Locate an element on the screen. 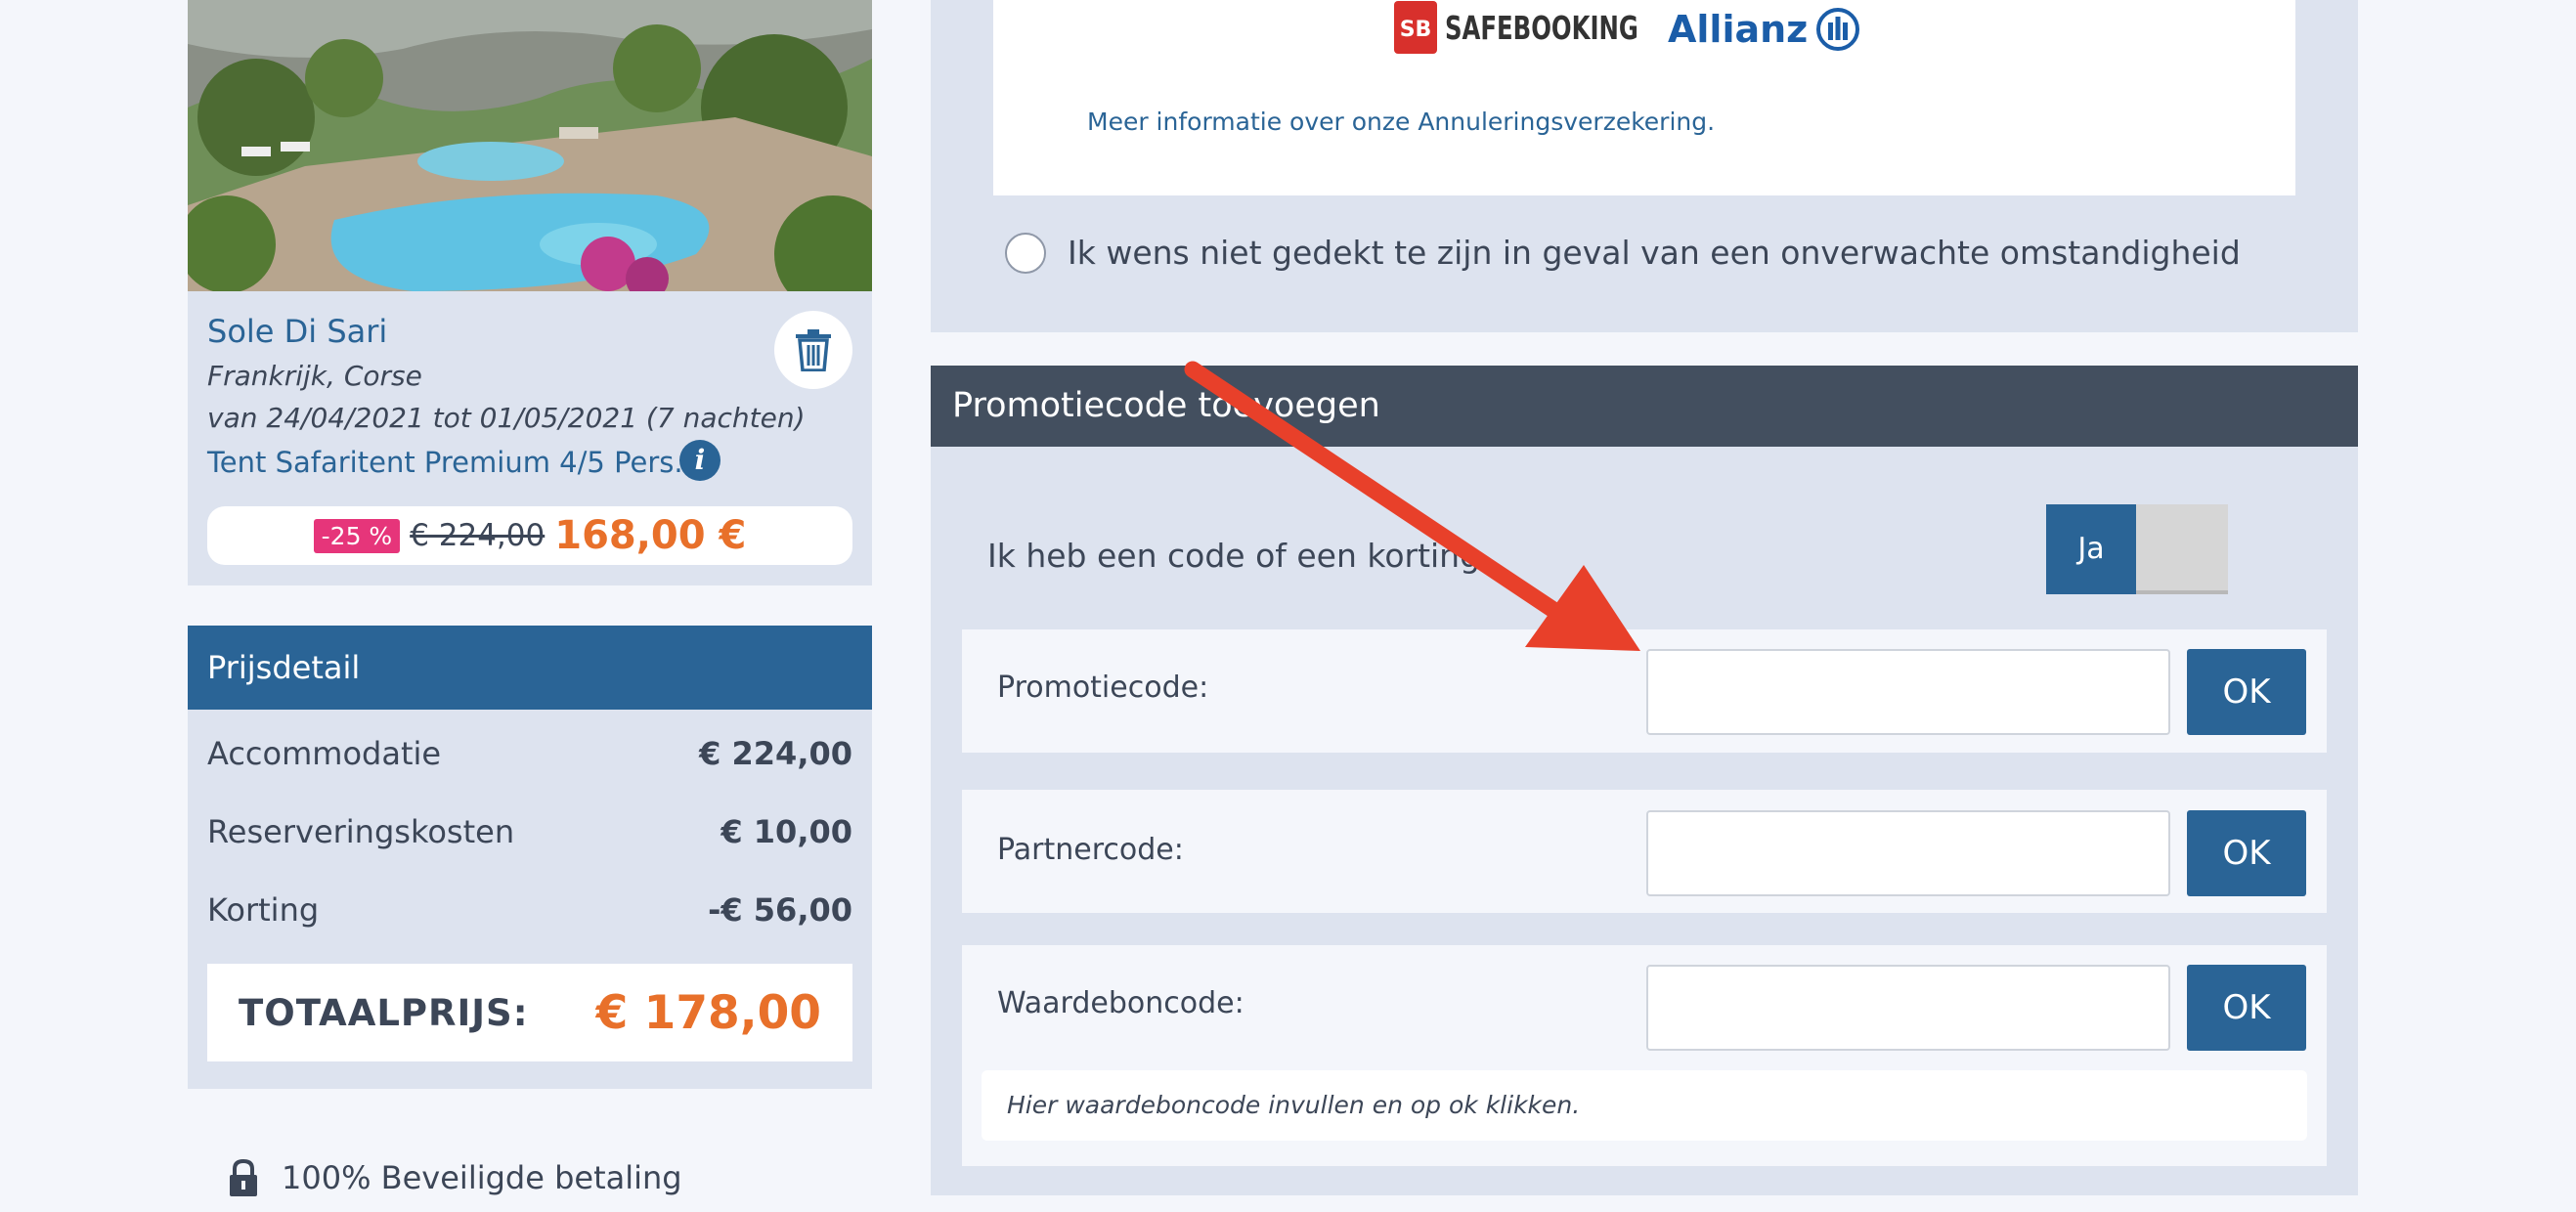 This screenshot has width=2576, height=1212. price-row-label: Accommodatie is located at coordinates (324, 753).